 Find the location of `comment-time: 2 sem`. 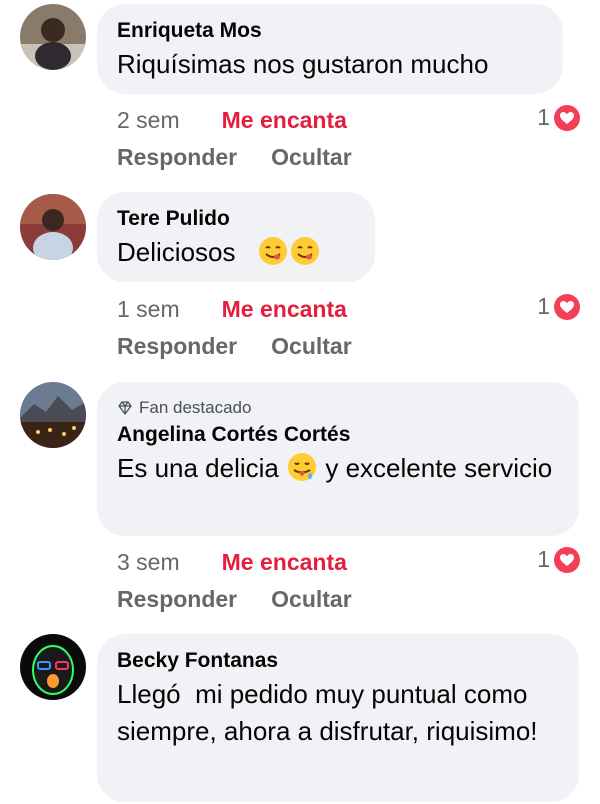

comment-time: 2 sem is located at coordinates (148, 120).